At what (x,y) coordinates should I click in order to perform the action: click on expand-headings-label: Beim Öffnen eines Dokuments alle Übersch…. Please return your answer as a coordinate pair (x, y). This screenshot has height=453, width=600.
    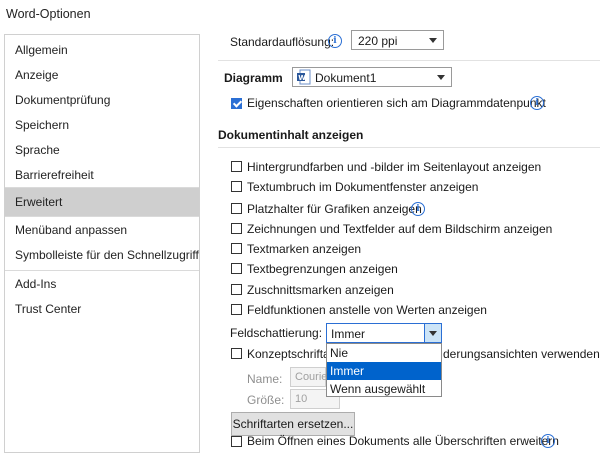
    Looking at the image, I should click on (403, 441).